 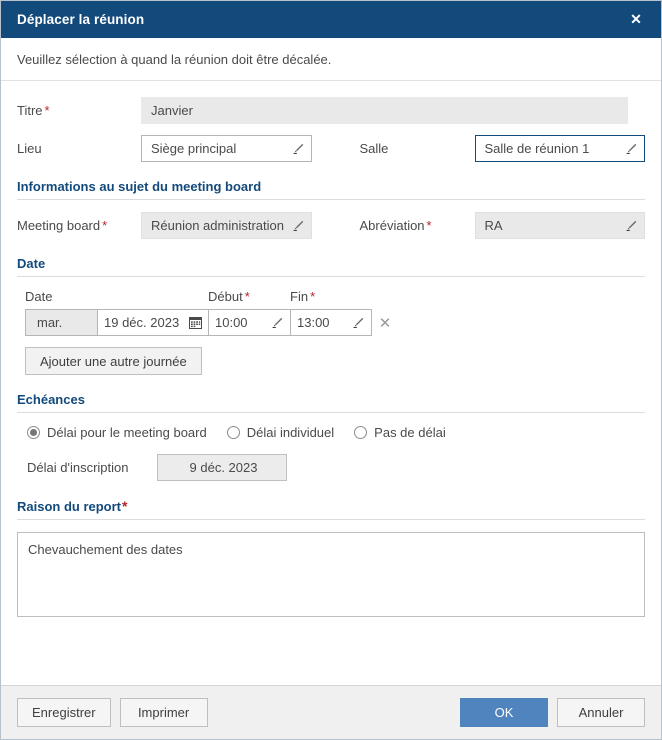 I want to click on date-row: mar. 19 déc. 2023 10:00 13:00 ✕, so click(x=335, y=322).